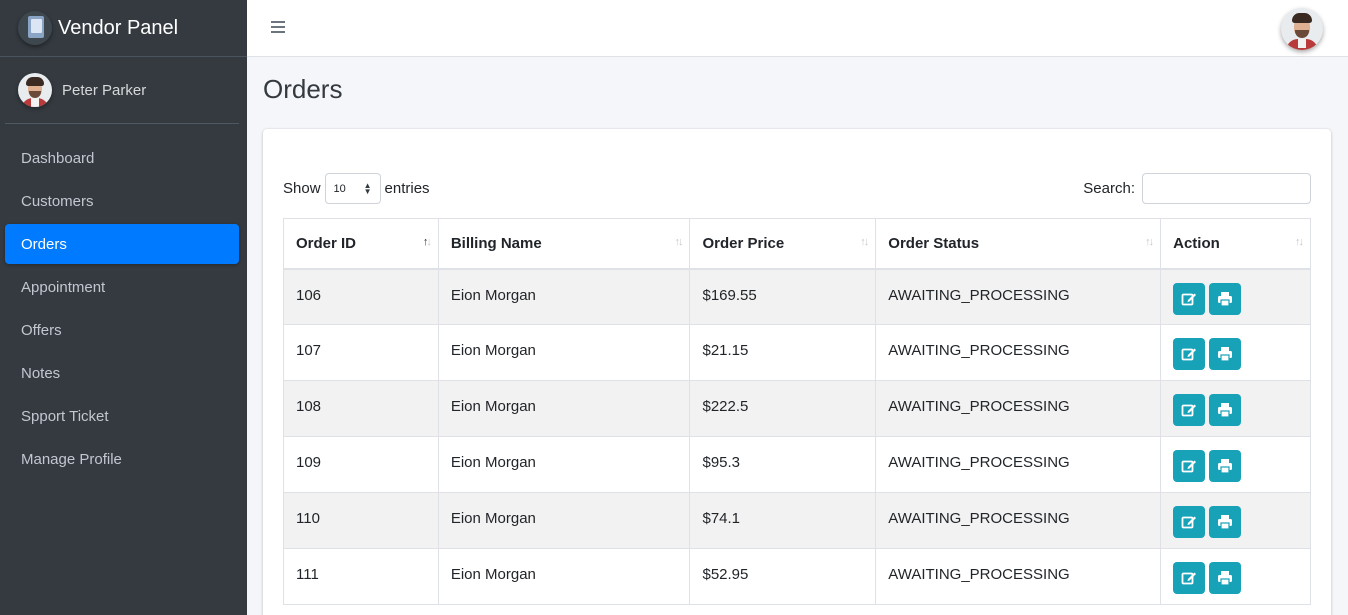 The image size is (1348, 615). Describe the element at coordinates (44, 244) in the screenshot. I see `sidebar-item-label: Orders` at that location.